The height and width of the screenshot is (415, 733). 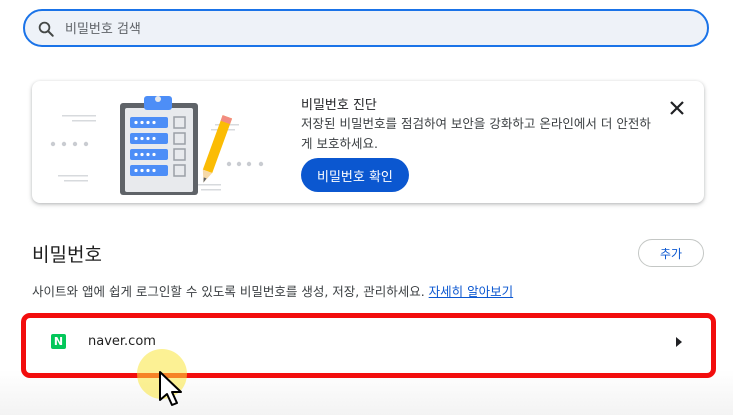 What do you see at coordinates (46, 29) in the screenshot?
I see `search-icon` at bounding box center [46, 29].